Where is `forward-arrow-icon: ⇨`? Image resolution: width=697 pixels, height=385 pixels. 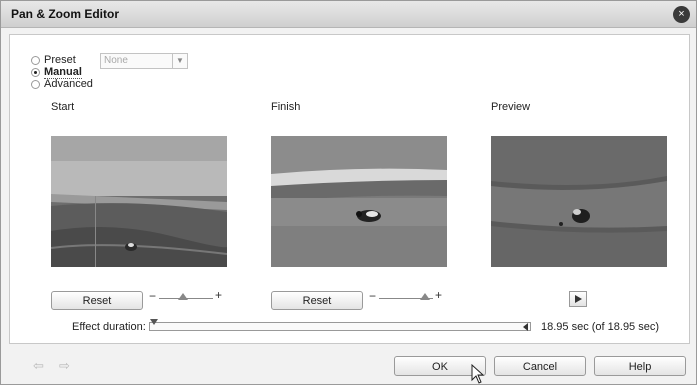
forward-arrow-icon: ⇨ is located at coordinates (64, 366).